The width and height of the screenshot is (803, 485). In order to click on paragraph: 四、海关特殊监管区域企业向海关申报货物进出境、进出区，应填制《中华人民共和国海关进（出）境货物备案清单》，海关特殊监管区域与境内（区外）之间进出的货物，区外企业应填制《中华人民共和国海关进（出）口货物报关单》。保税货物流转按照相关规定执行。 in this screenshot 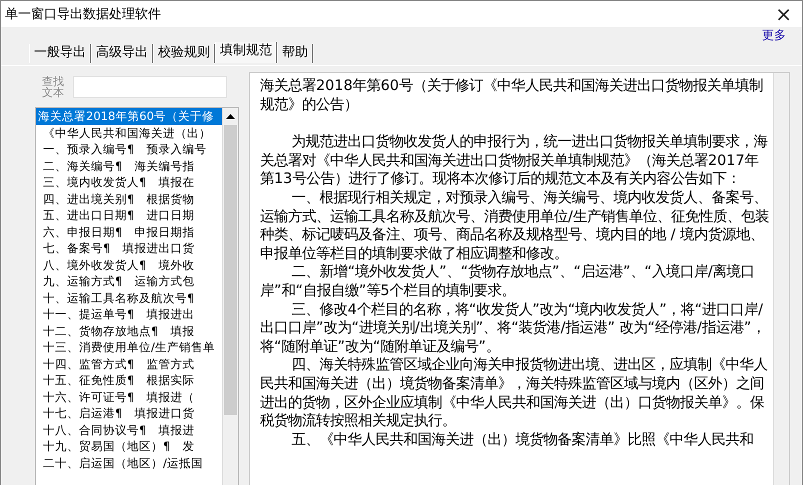, I will do `click(514, 393)`.